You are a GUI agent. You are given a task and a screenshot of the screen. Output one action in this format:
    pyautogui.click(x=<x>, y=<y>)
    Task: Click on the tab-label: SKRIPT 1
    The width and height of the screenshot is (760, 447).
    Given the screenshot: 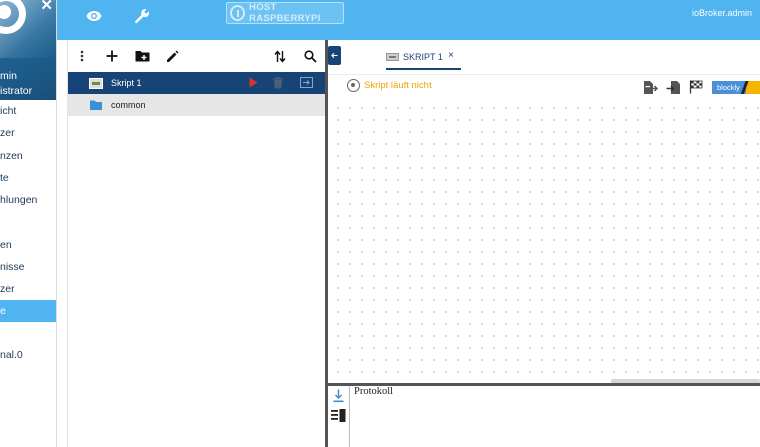 What is the action you would take?
    pyautogui.click(x=423, y=57)
    